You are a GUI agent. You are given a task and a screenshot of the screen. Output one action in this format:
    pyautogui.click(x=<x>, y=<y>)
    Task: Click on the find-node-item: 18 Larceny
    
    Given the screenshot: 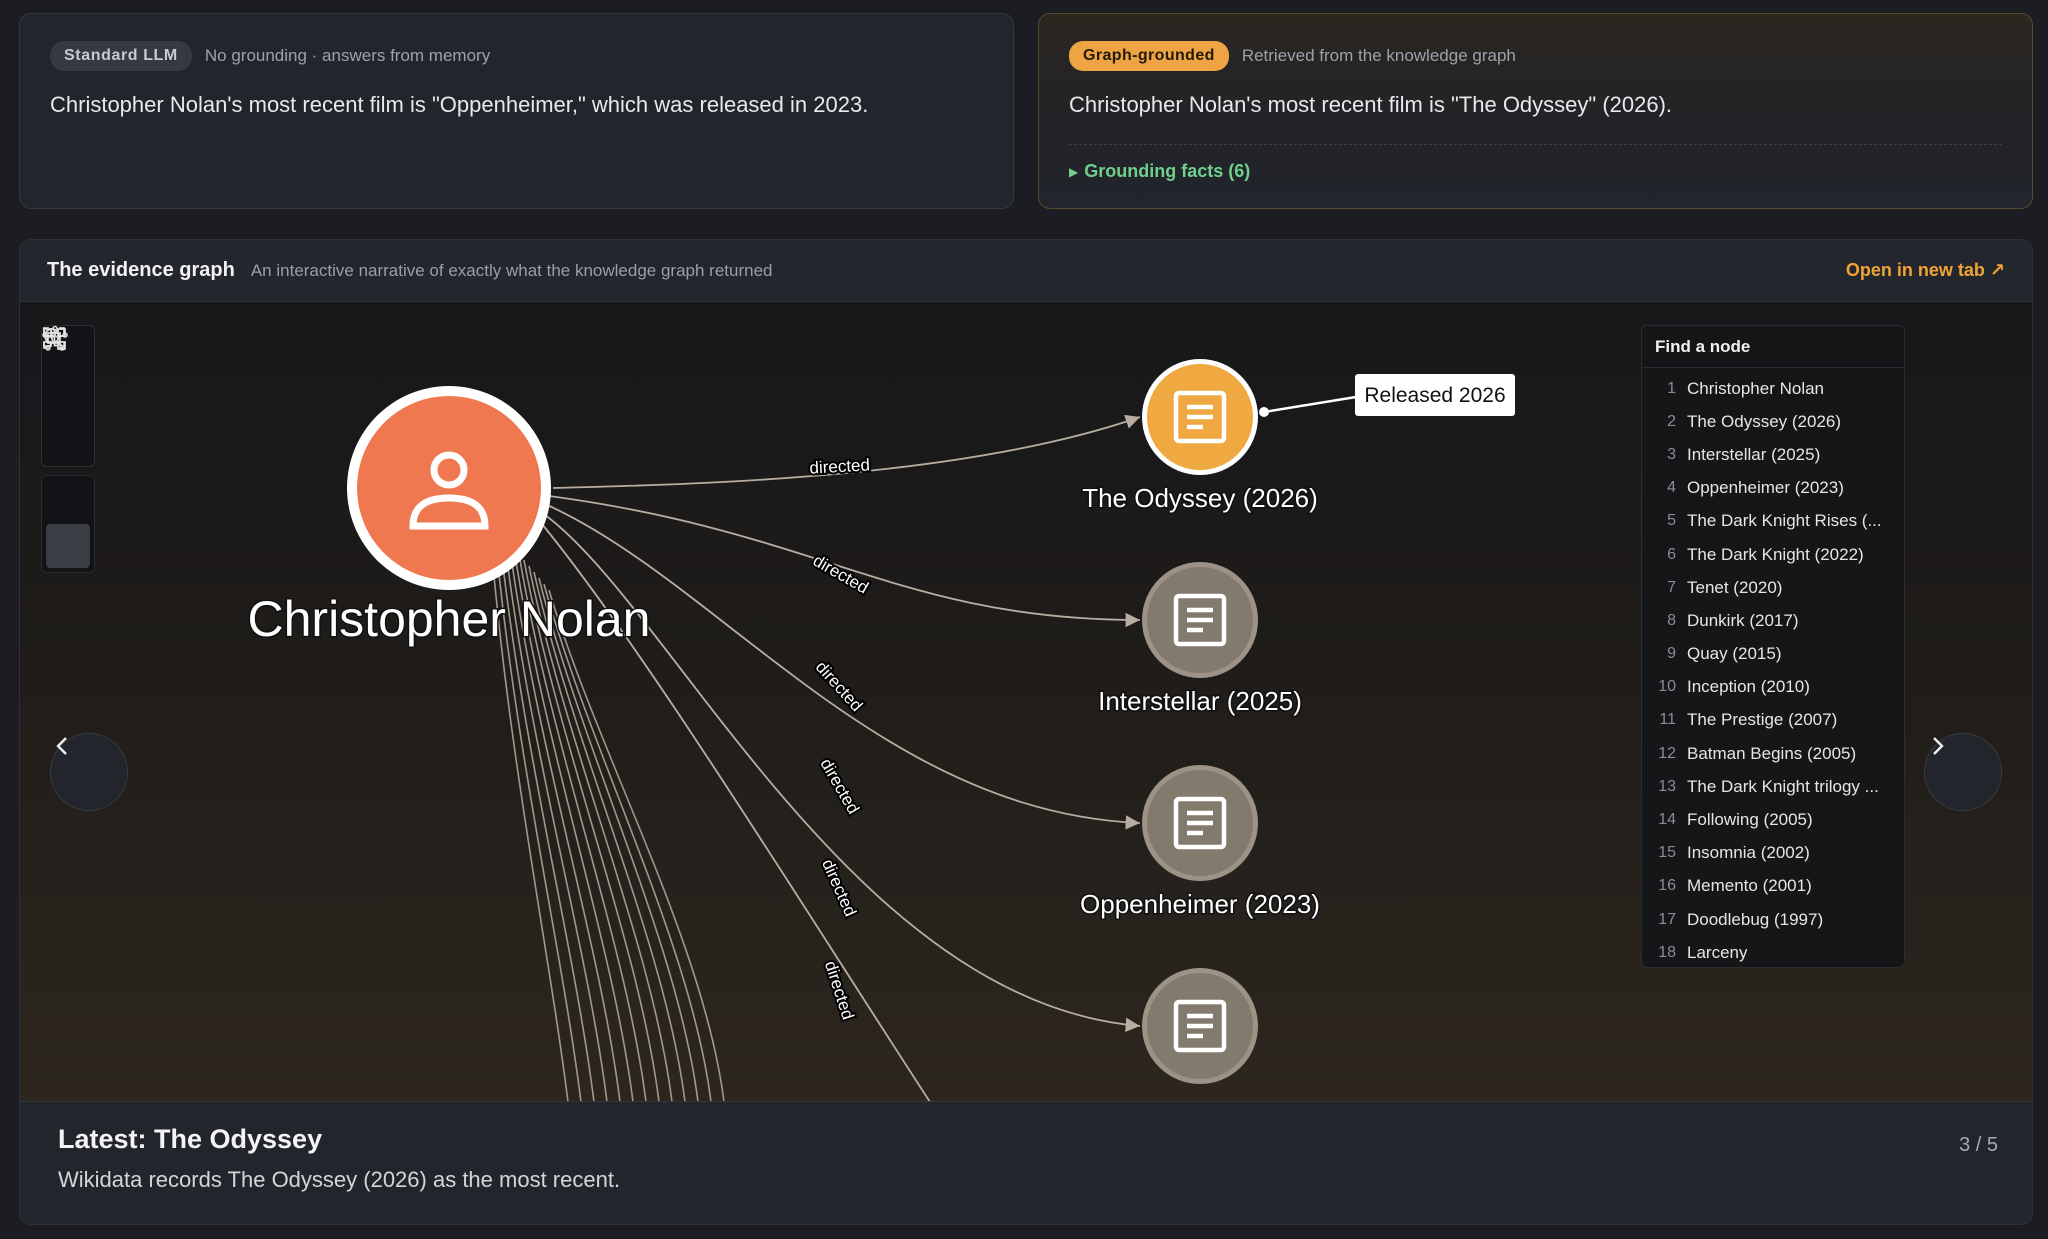 What is the action you would take?
    pyautogui.click(x=1773, y=951)
    